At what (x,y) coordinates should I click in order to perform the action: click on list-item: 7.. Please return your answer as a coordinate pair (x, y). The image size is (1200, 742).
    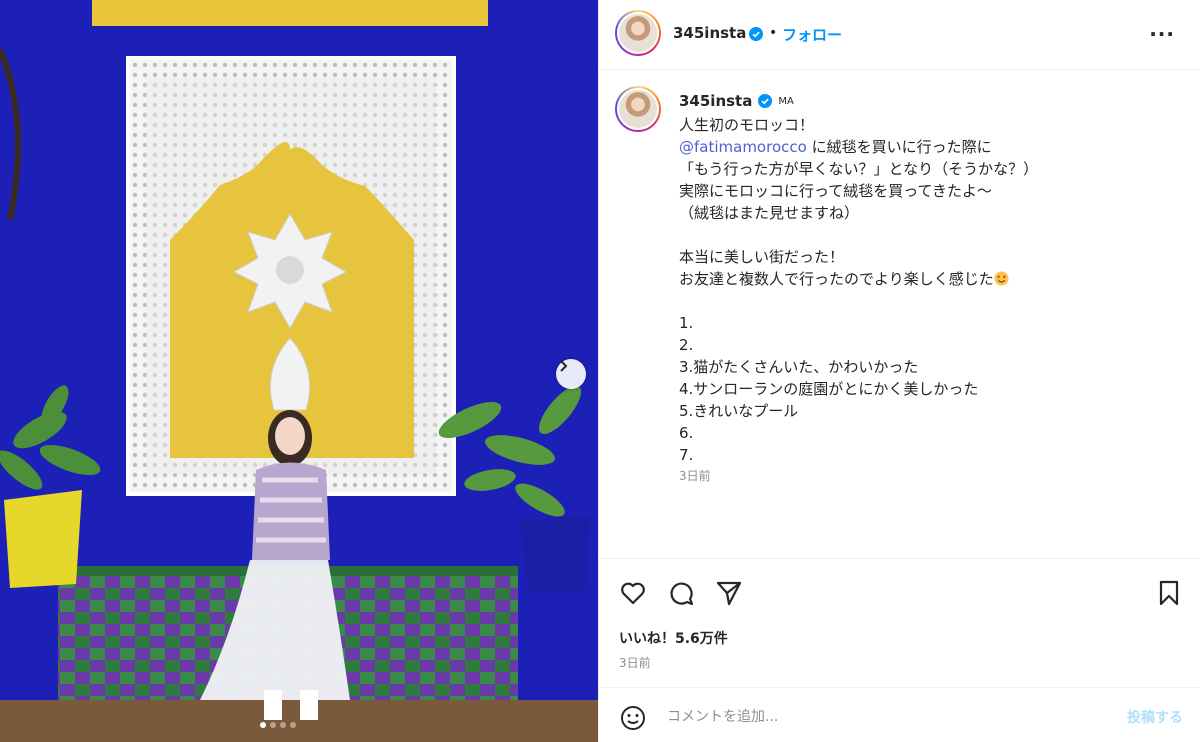
    Looking at the image, I should click on (686, 455).